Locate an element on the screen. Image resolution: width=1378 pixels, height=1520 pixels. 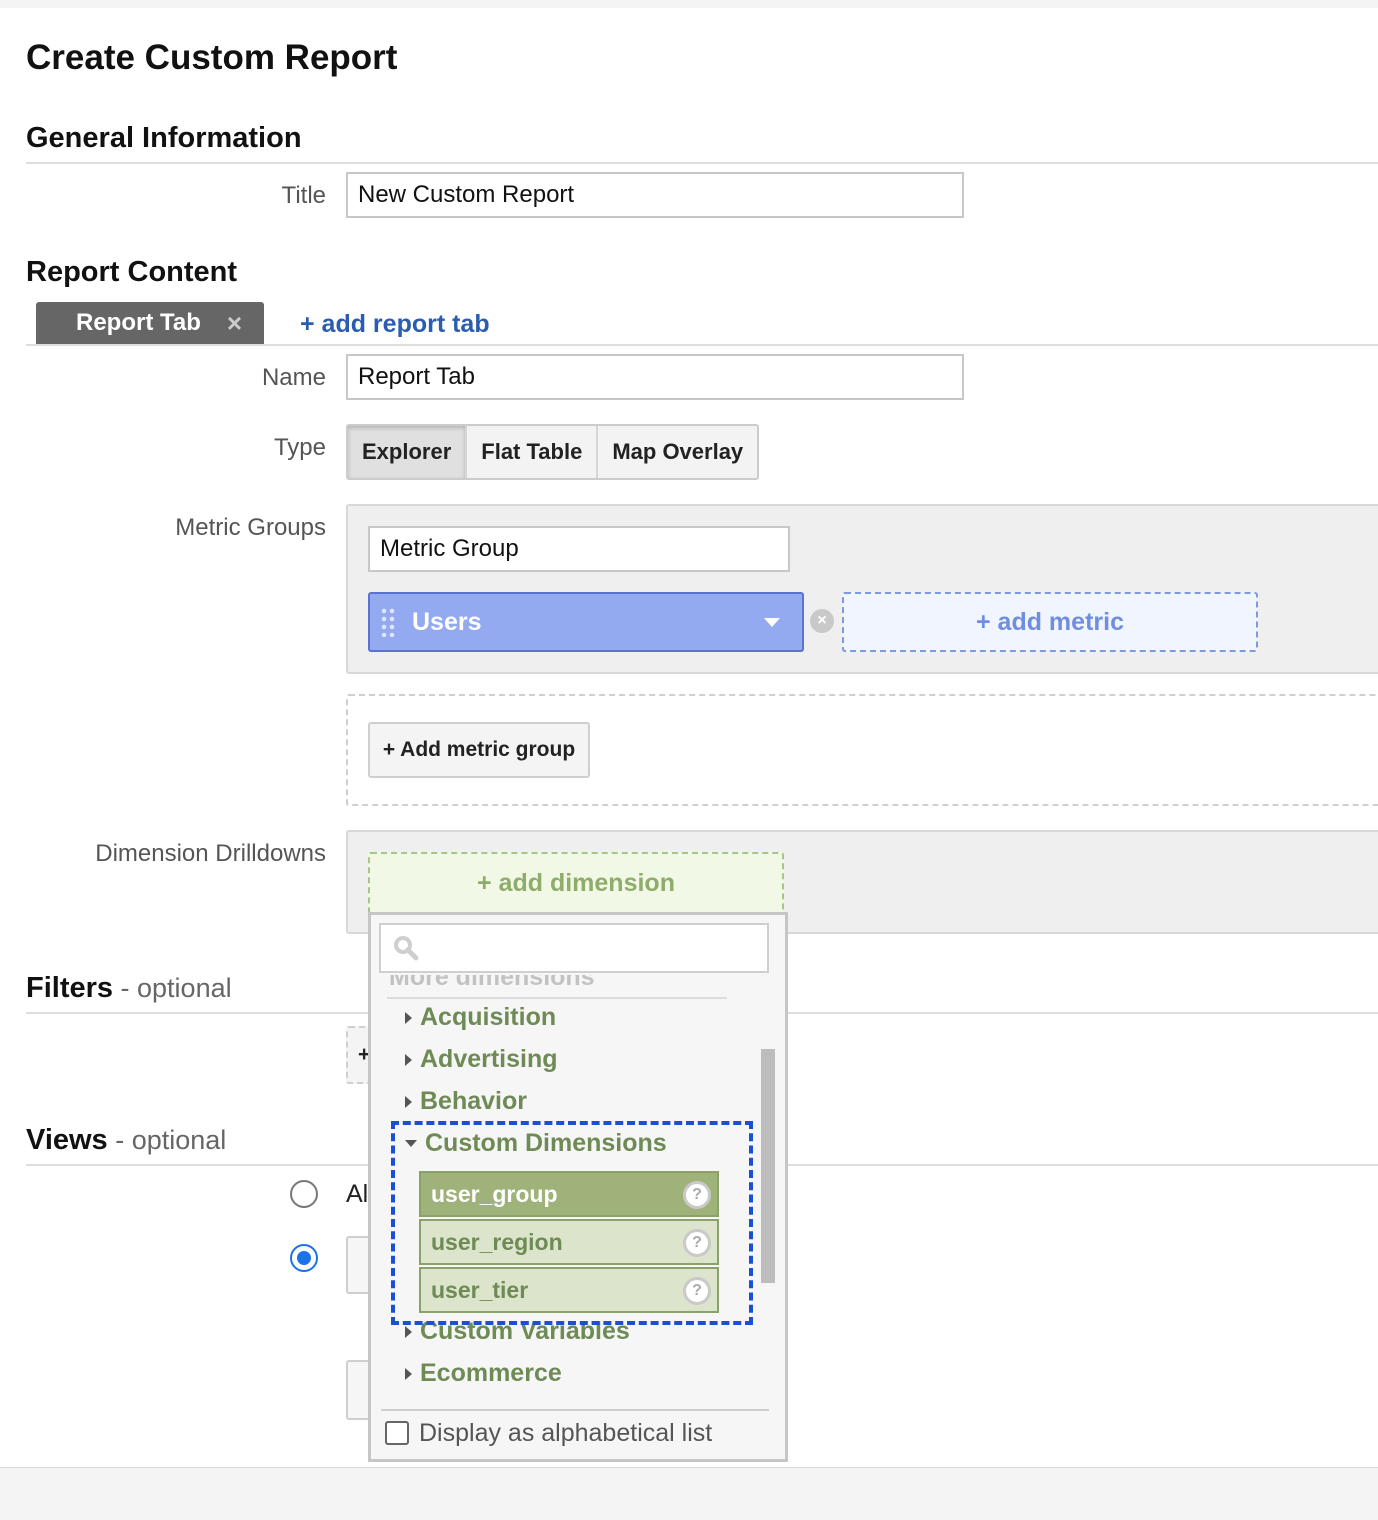
category-ecommerce: Ecommerce is located at coordinates (483, 1373).